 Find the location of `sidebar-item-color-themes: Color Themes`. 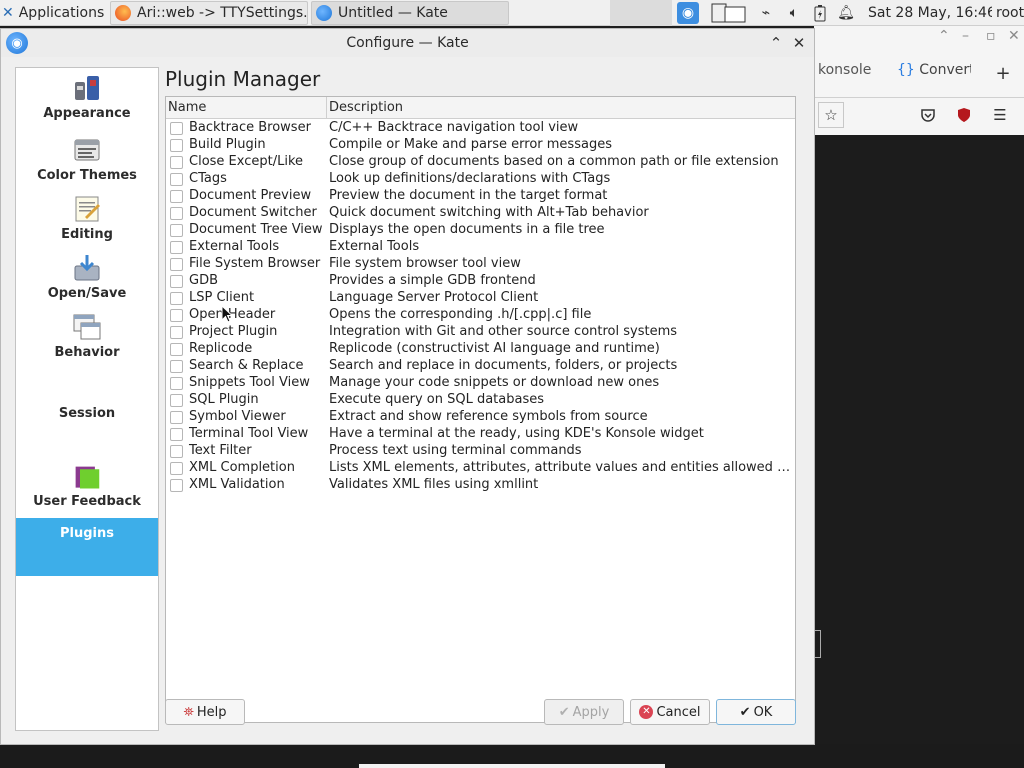

sidebar-item-color-themes: Color Themes is located at coordinates (87, 160).